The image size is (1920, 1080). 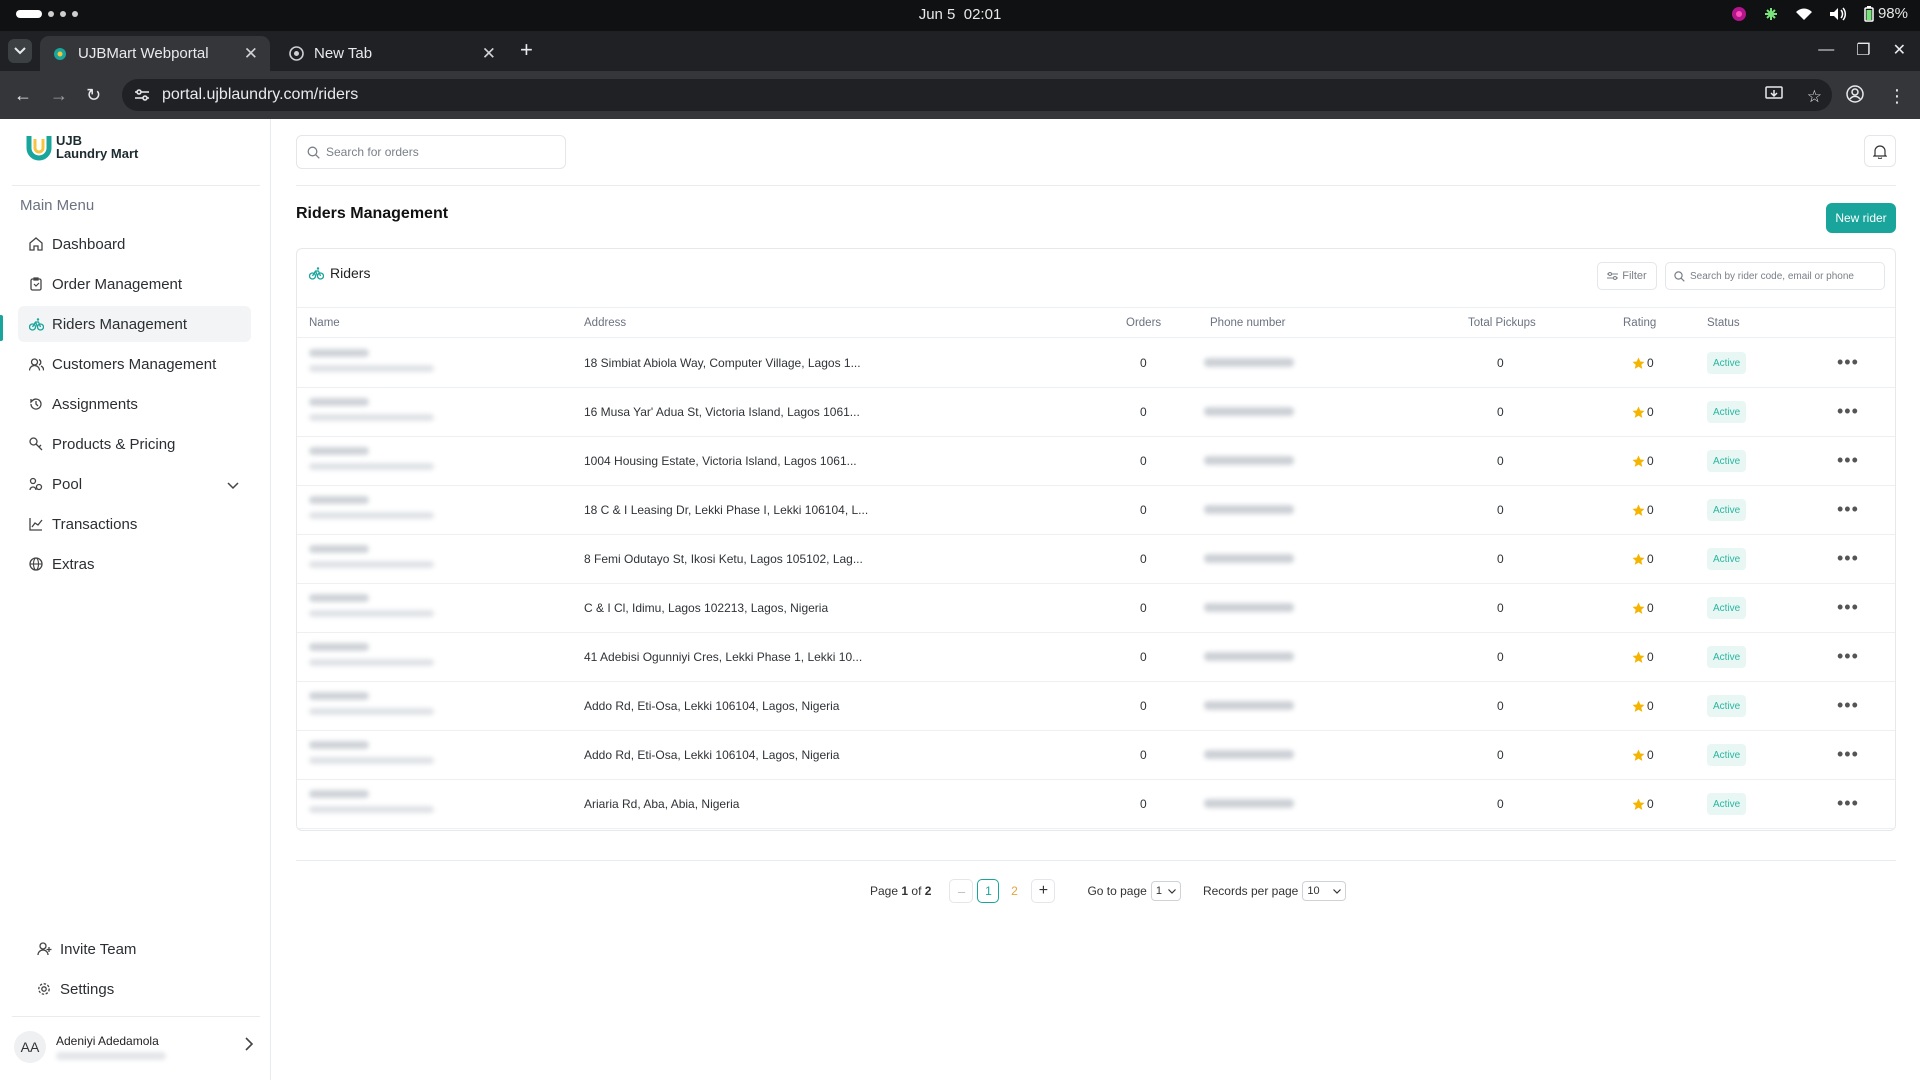 I want to click on forward-arrow-icon: →, so click(x=59, y=95).